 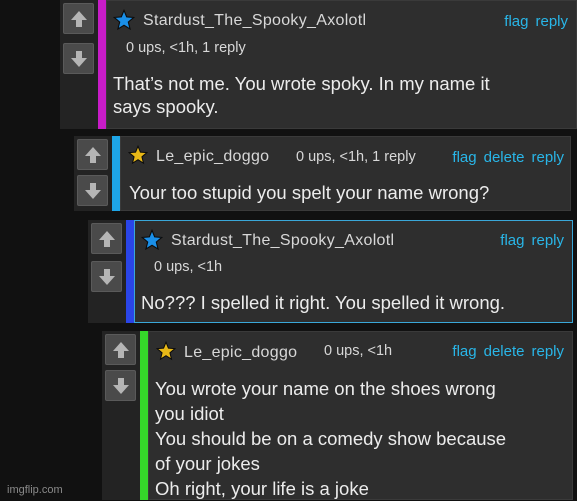 I want to click on comment-line: Oh right, your life is a joke, so click(x=262, y=488).